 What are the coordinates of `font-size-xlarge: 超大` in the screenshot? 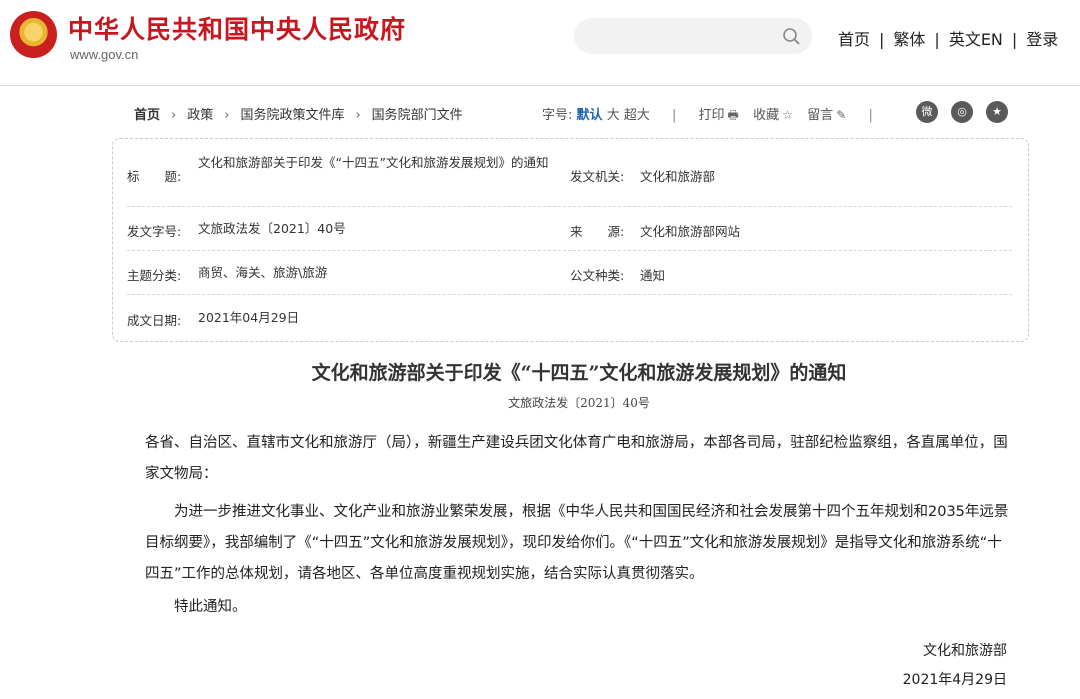 It's located at (637, 115).